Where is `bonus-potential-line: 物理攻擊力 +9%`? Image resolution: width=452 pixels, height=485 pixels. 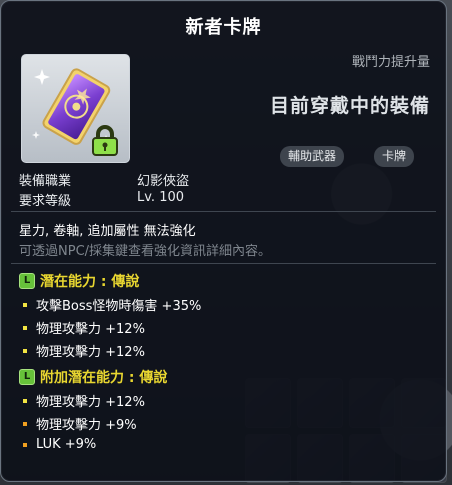 bonus-potential-line: 物理攻擊力 +9% is located at coordinates (80, 423).